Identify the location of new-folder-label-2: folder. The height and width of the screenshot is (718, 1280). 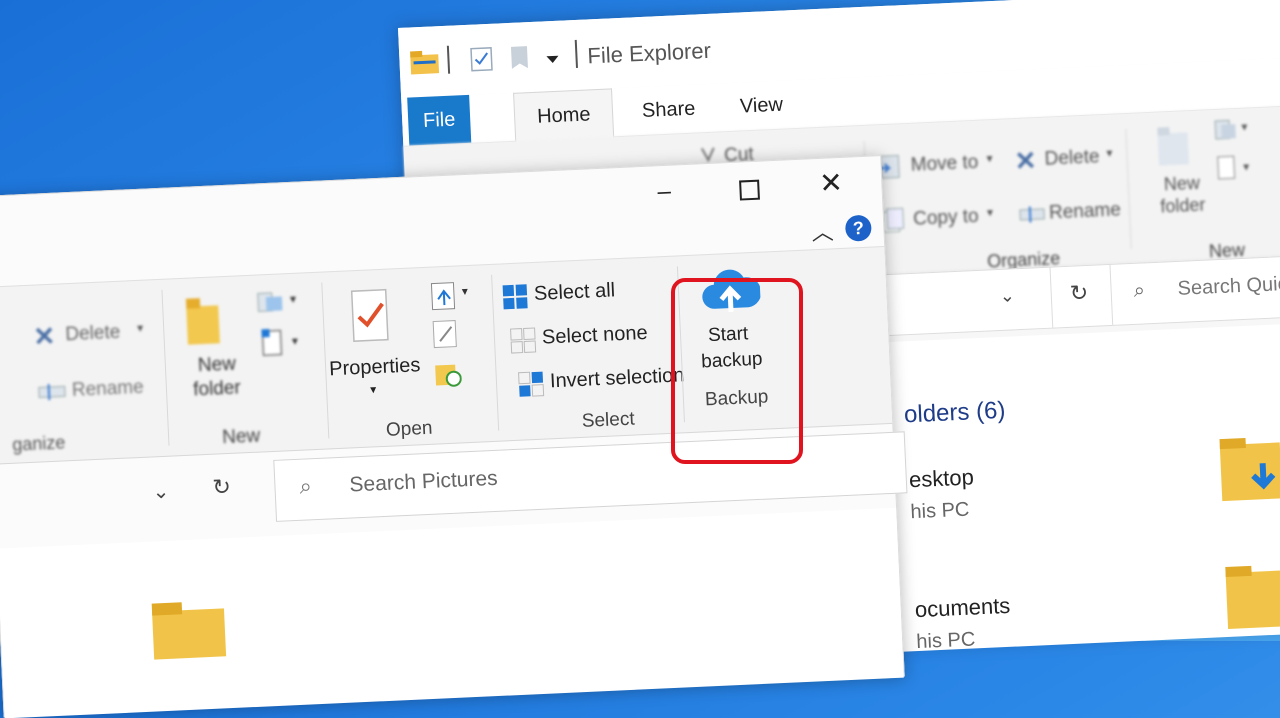
(217, 389).